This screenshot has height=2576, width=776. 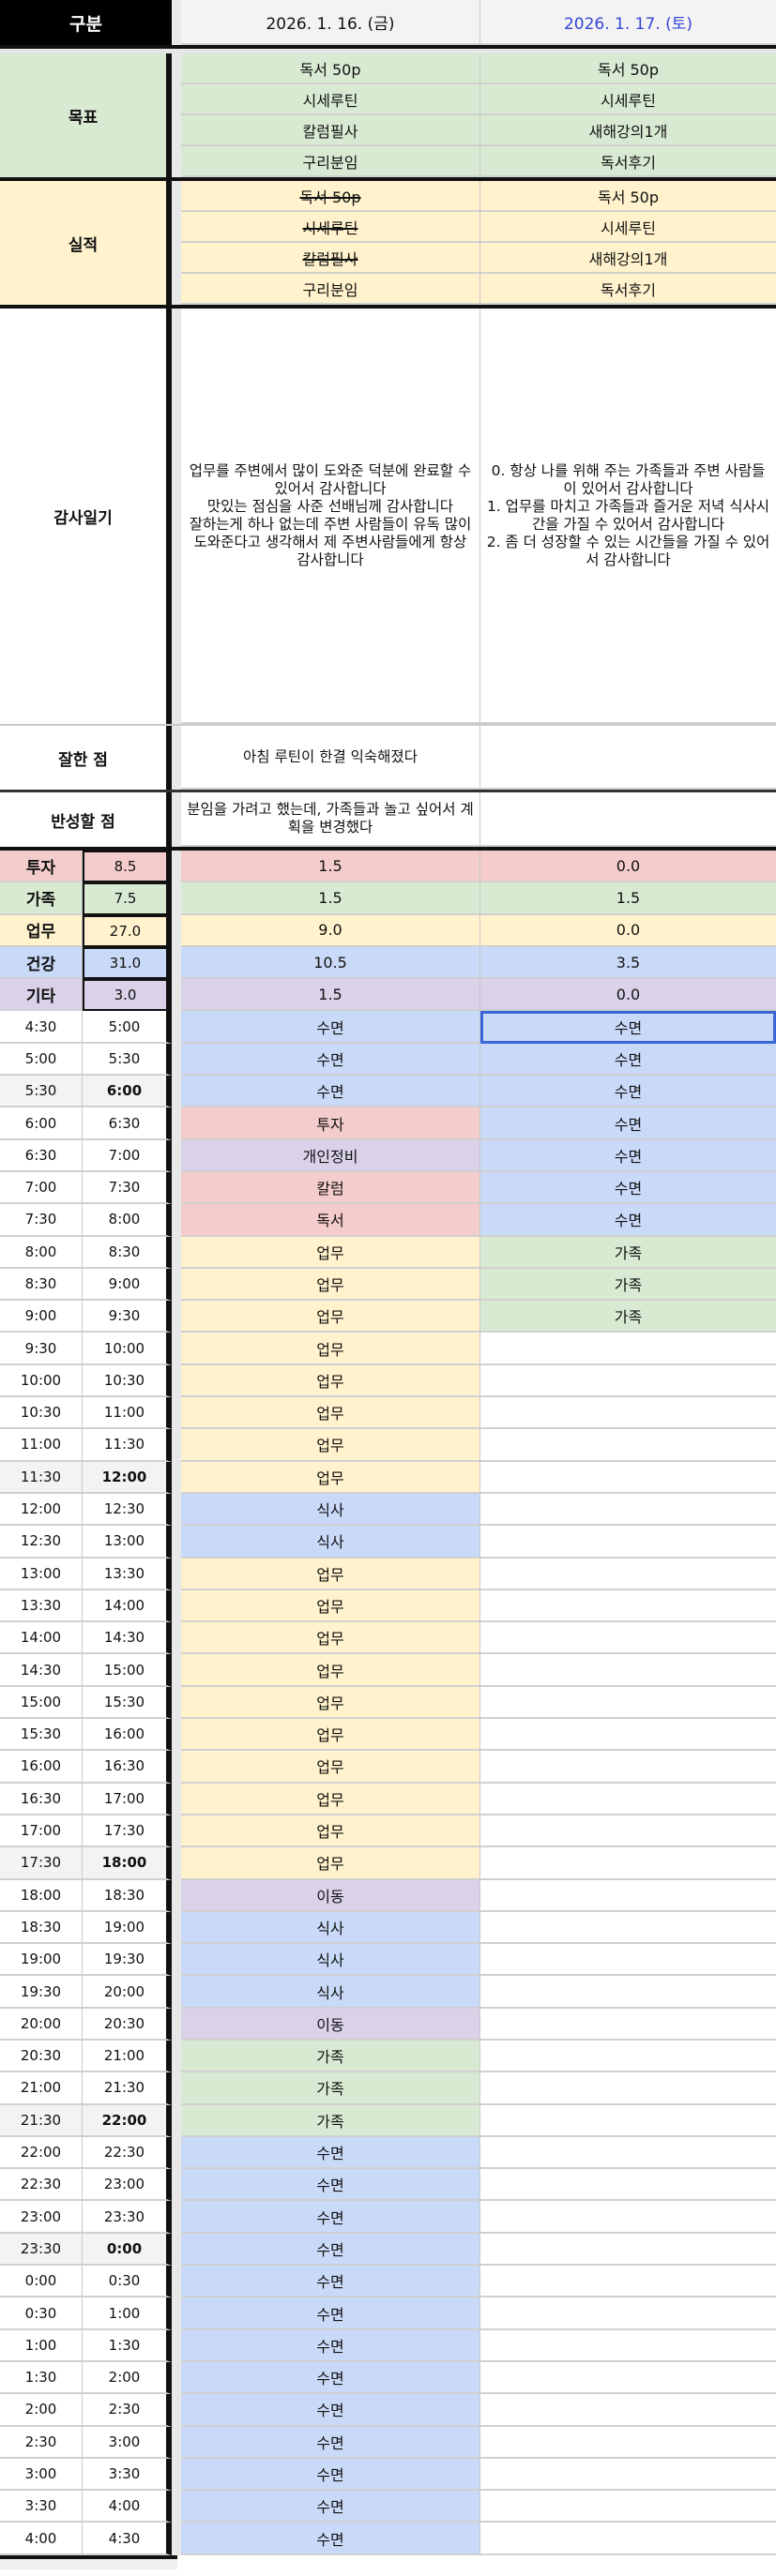 What do you see at coordinates (628, 289) in the screenshot?
I see `results-cell-day2: 독서후기` at bounding box center [628, 289].